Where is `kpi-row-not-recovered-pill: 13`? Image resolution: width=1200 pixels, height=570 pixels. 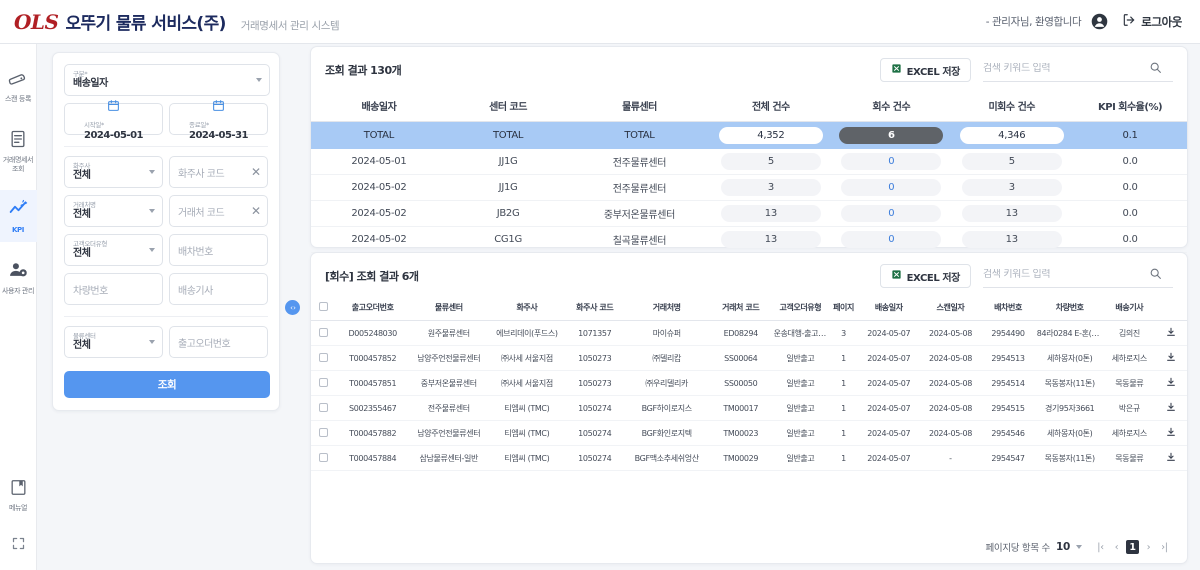 kpi-row-not-recovered-pill: 13 is located at coordinates (1011, 213).